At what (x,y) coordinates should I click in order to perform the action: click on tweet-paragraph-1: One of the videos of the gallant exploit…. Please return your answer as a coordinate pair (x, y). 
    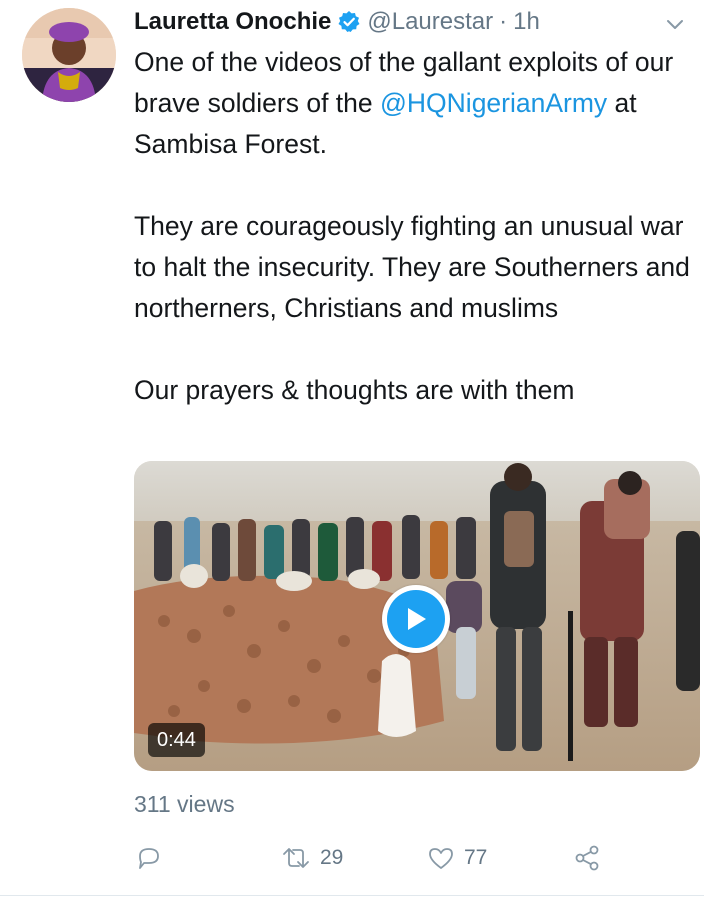
    Looking at the image, I should click on (417, 103).